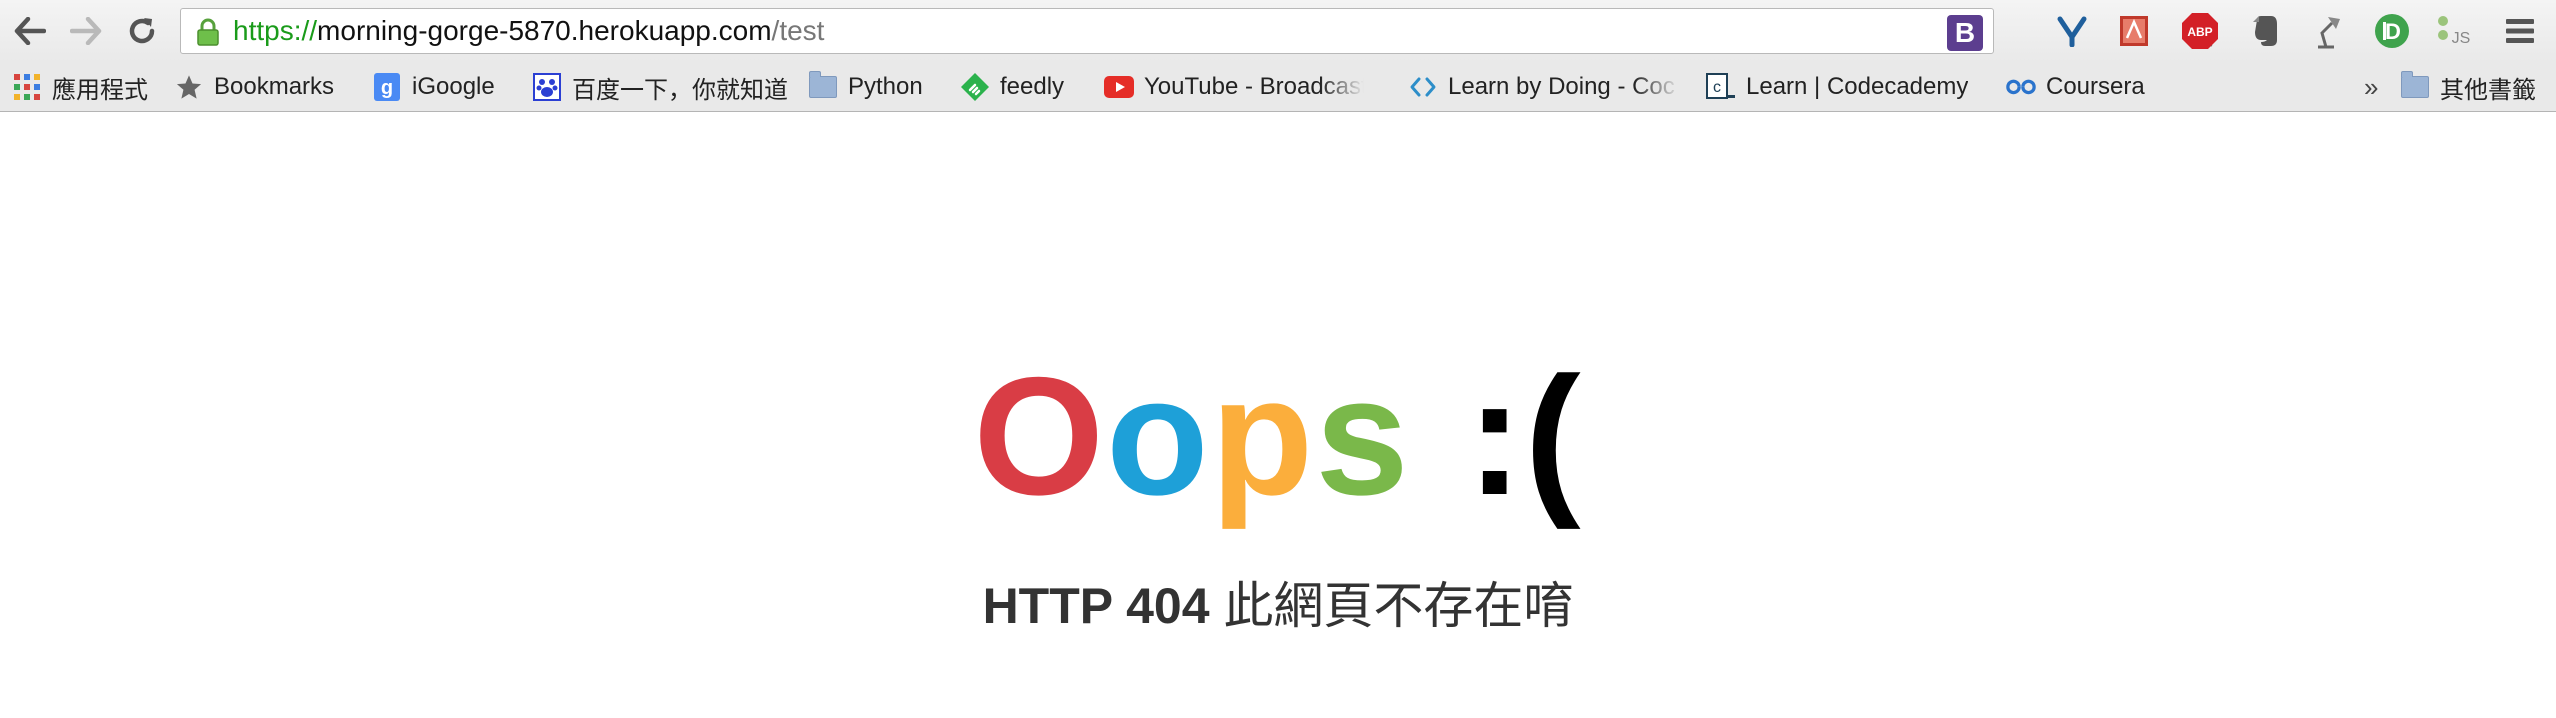 The width and height of the screenshot is (2556, 718). I want to click on bookmark-igoogle: g iGoogle, so click(433, 87).